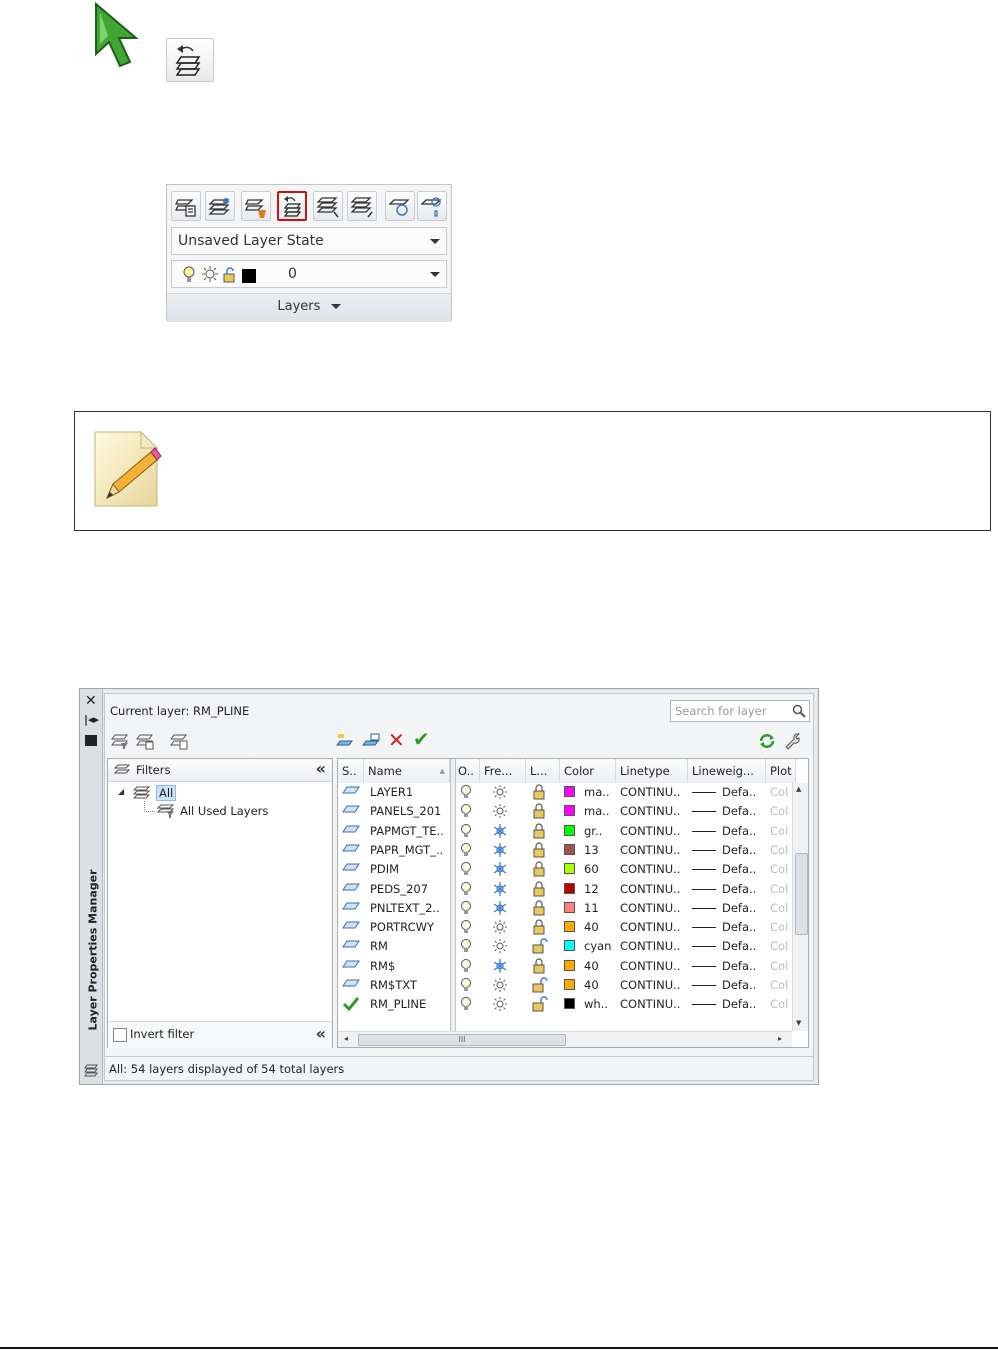 This screenshot has width=998, height=1350. Describe the element at coordinates (345, 741) in the screenshot. I see `new-layer-icon` at that location.